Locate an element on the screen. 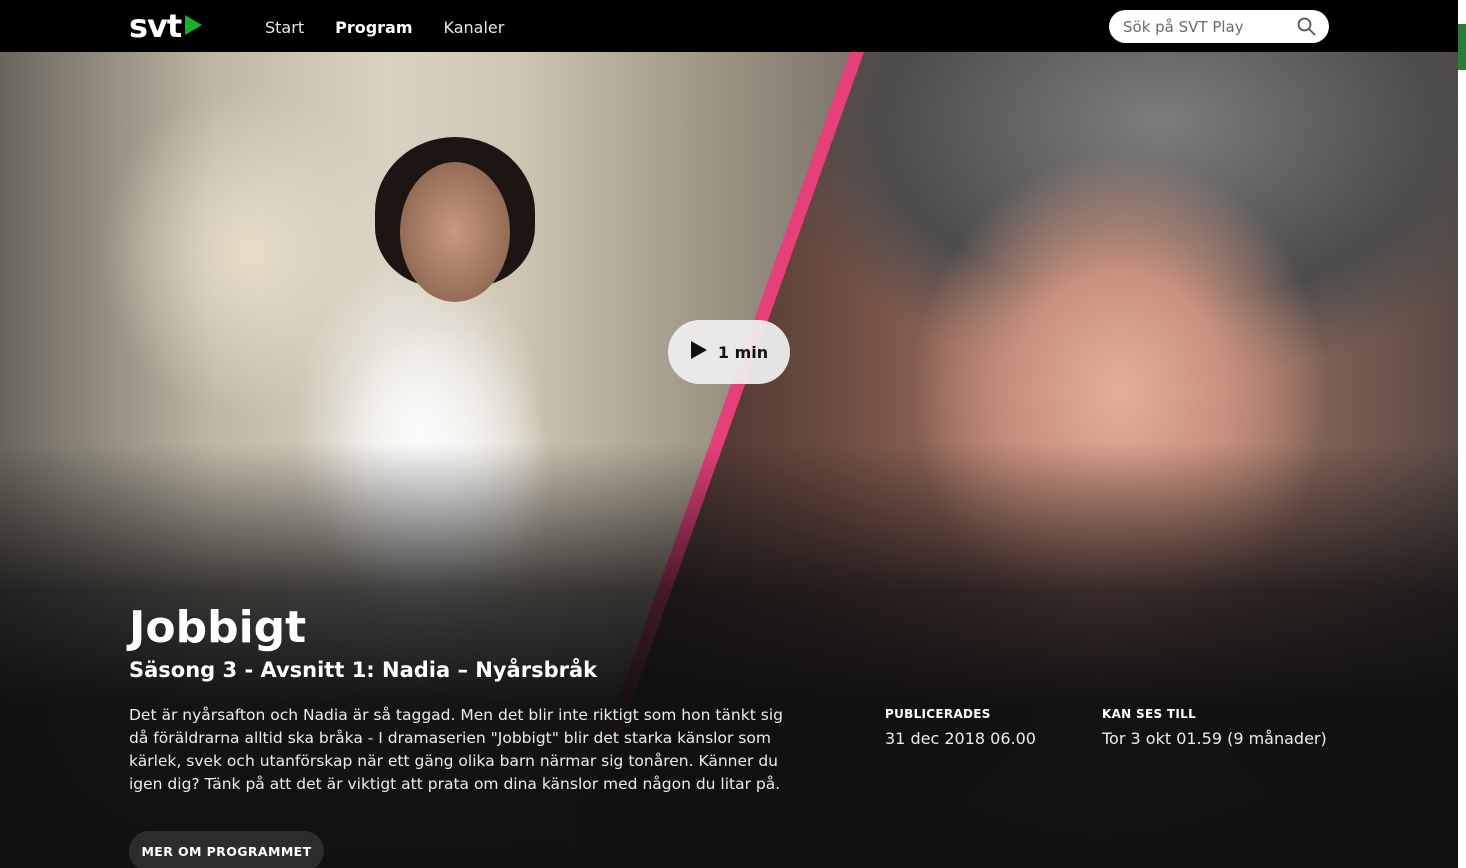 Image resolution: width=1466 pixels, height=868 pixels. play-button: 1 min is located at coordinates (729, 352).